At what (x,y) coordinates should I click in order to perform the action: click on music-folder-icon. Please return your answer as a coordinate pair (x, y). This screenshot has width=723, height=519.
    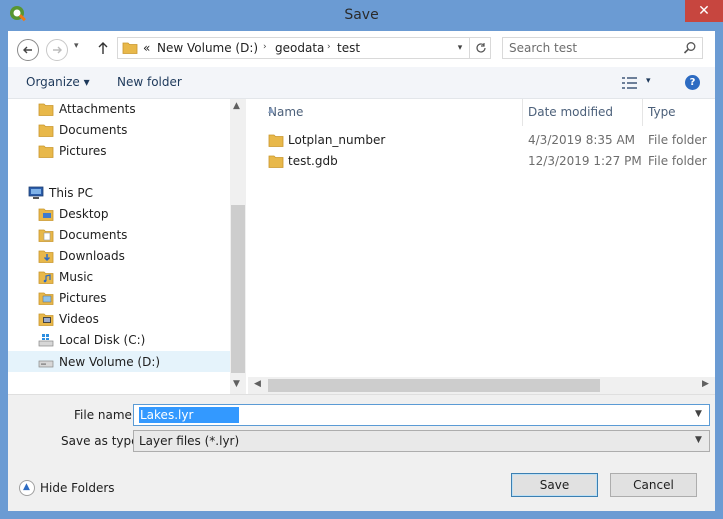
    Looking at the image, I should click on (46, 277).